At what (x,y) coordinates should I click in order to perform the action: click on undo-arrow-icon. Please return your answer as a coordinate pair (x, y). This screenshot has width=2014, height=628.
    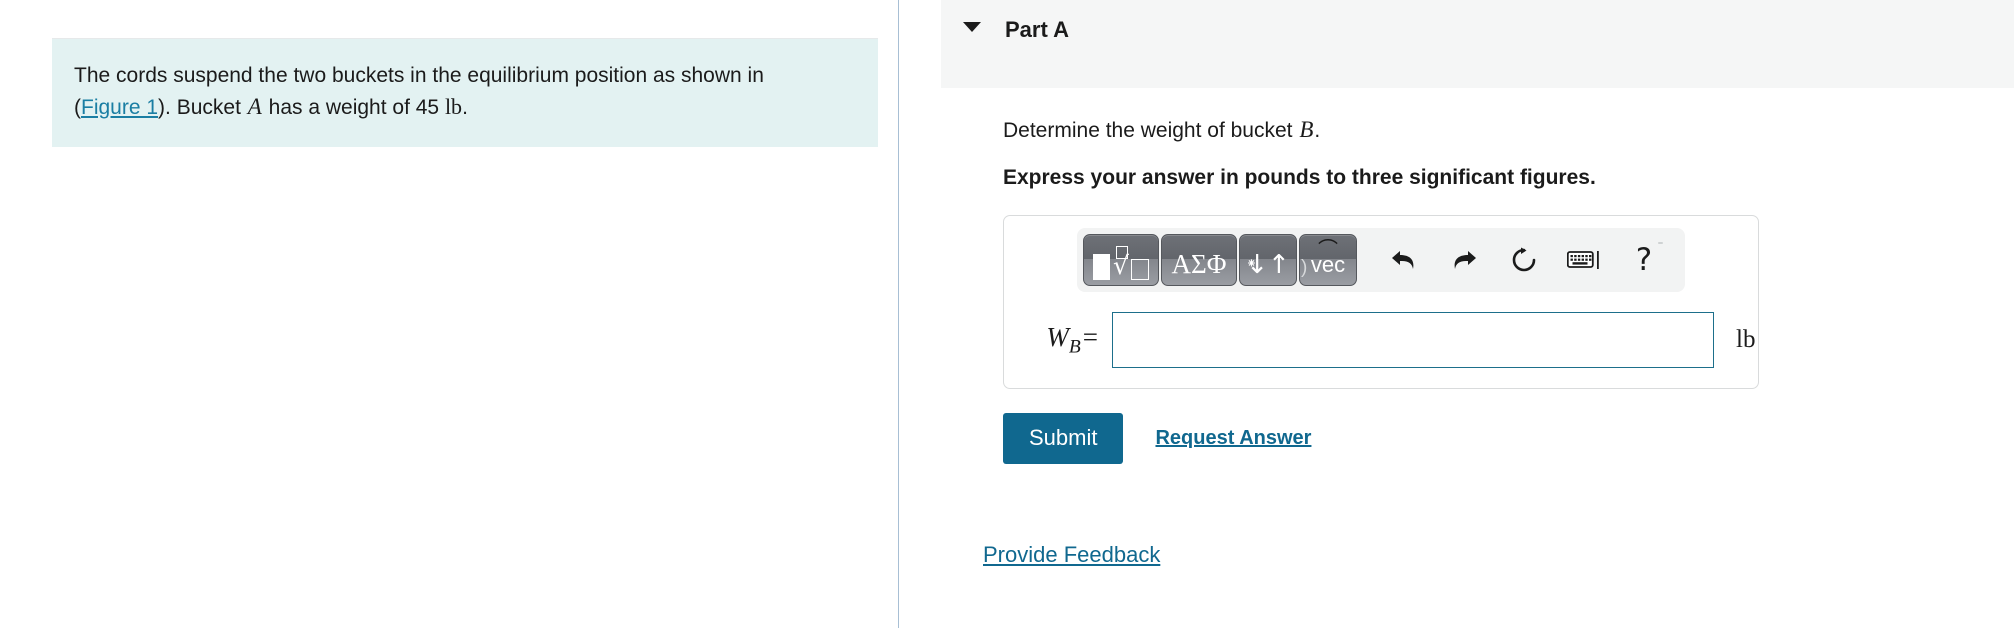
    Looking at the image, I should click on (1403, 260).